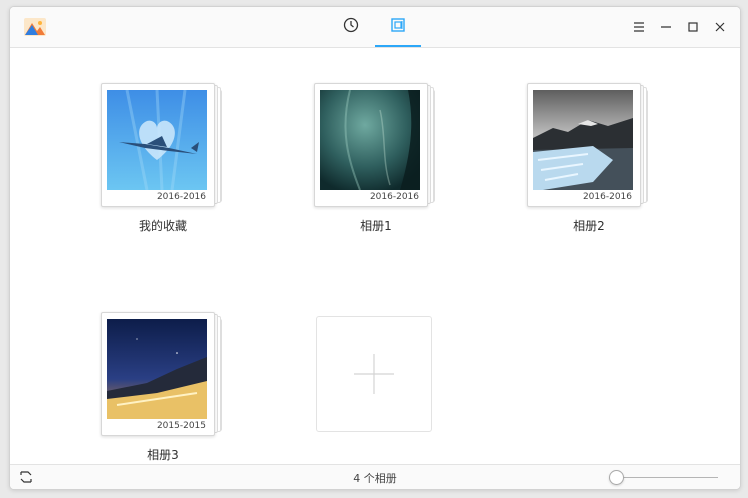 Image resolution: width=748 pixels, height=498 pixels. I want to click on album-name: 相册3, so click(163, 455).